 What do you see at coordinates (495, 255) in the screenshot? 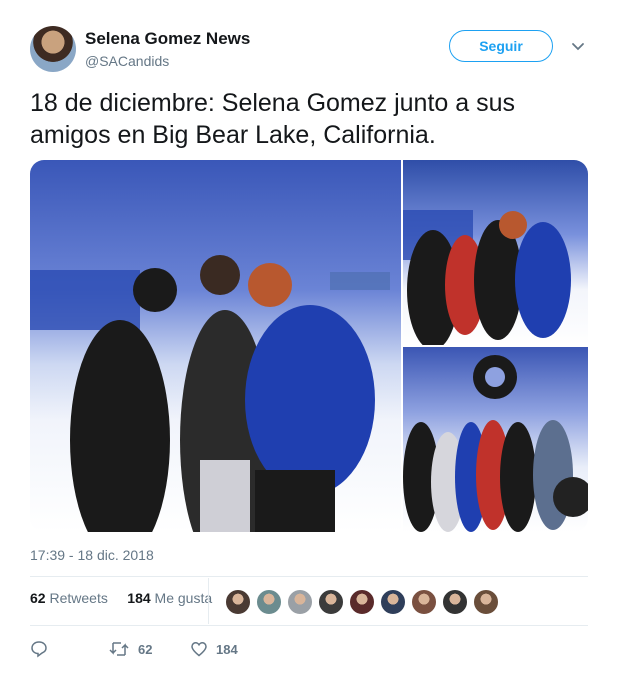
I see `photo-top-right` at bounding box center [495, 255].